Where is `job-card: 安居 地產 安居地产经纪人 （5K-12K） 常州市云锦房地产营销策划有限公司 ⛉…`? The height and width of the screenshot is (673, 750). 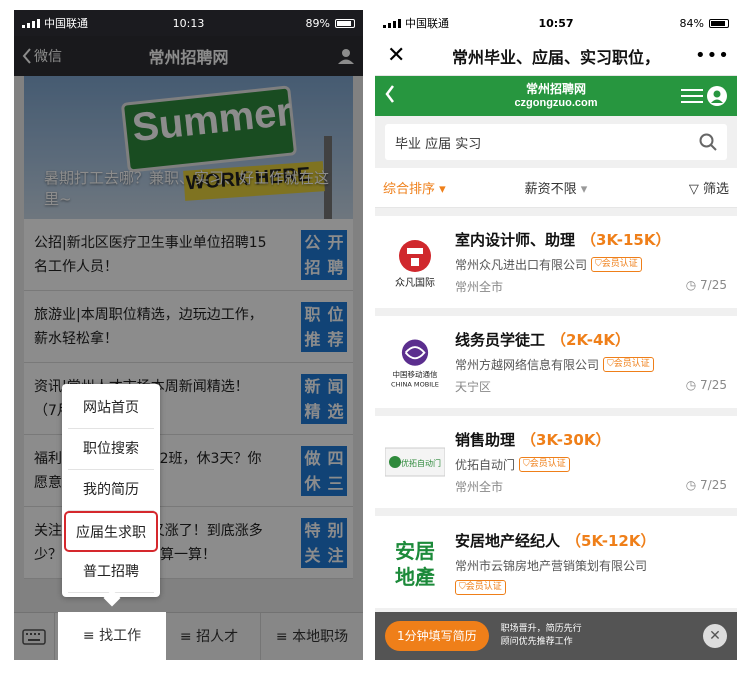
job-card: 安居 地產 安居地产经纪人 （5K-12K） 常州市云锦房地产营销策划有限公司 ⛉… is located at coordinates (556, 566).